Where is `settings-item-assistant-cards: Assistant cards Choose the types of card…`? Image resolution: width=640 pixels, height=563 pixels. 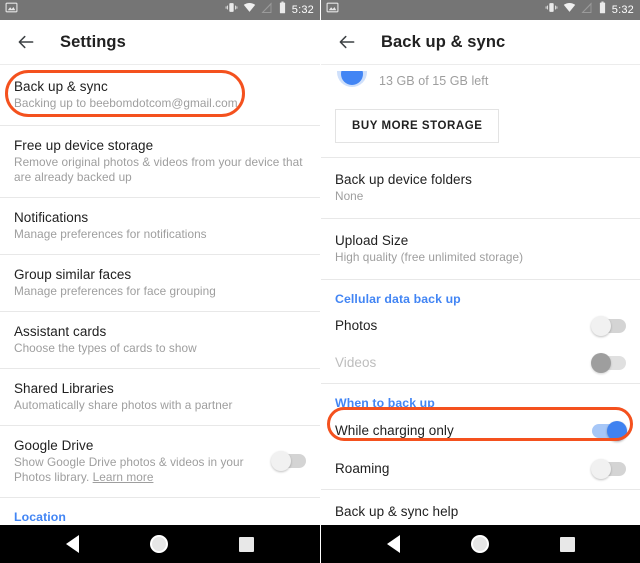
settings-item-assistant-cards: Assistant cards Choose the types of card… is located at coordinates (160, 340).